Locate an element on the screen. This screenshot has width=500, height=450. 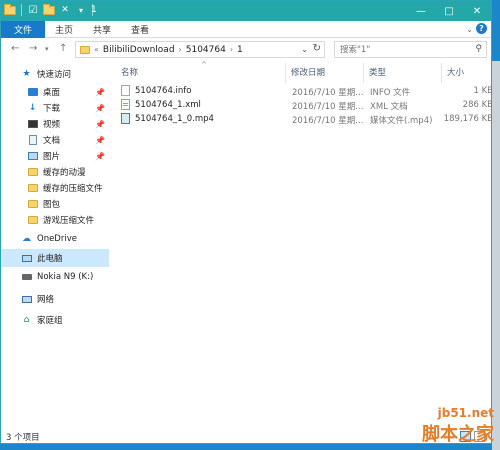
nav-item-onedrive: ☁ OneDrive is located at coordinates (55, 239).